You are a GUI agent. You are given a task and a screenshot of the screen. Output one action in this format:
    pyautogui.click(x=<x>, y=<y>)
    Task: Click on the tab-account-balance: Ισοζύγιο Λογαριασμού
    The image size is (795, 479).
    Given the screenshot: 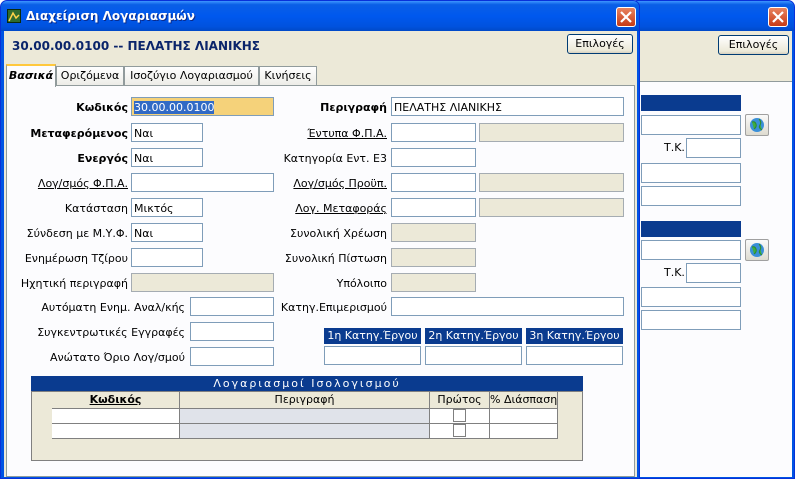 What is the action you would take?
    pyautogui.click(x=191, y=76)
    